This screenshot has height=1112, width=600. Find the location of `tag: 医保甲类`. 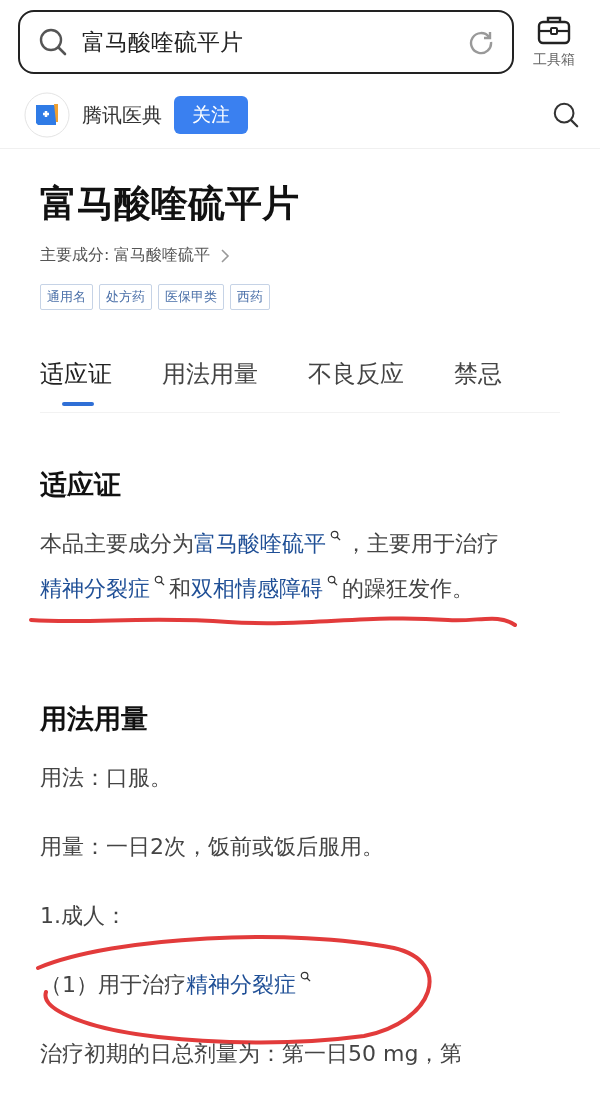

tag: 医保甲类 is located at coordinates (191, 297).